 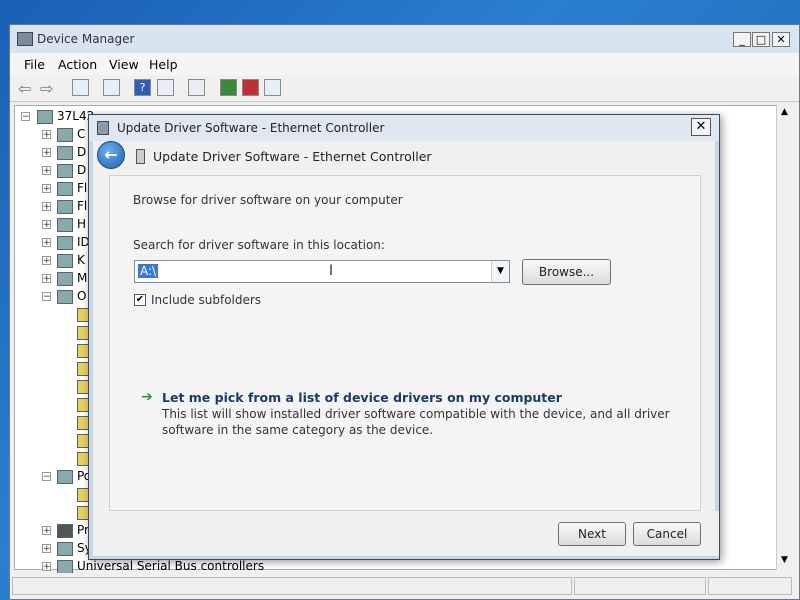 I want to click on tree-item: K, so click(x=81, y=260).